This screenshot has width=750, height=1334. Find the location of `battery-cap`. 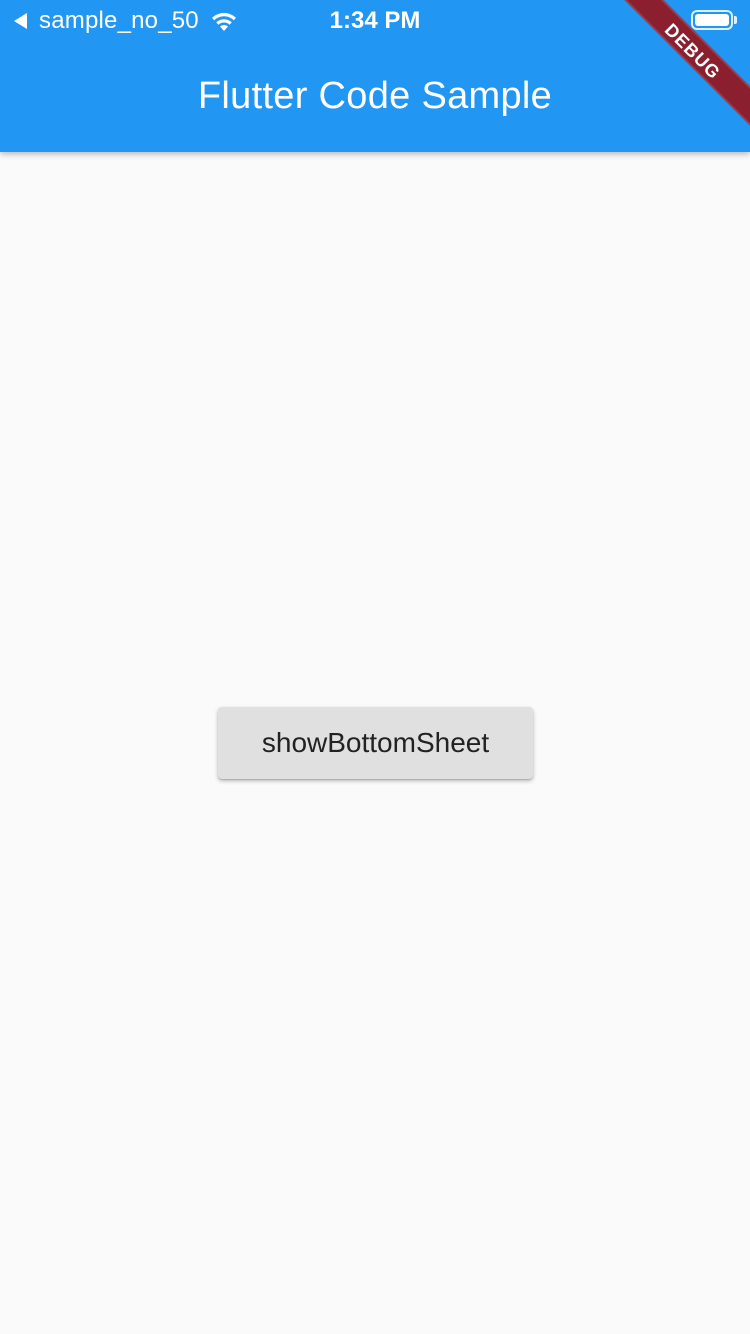

battery-cap is located at coordinates (735, 20).